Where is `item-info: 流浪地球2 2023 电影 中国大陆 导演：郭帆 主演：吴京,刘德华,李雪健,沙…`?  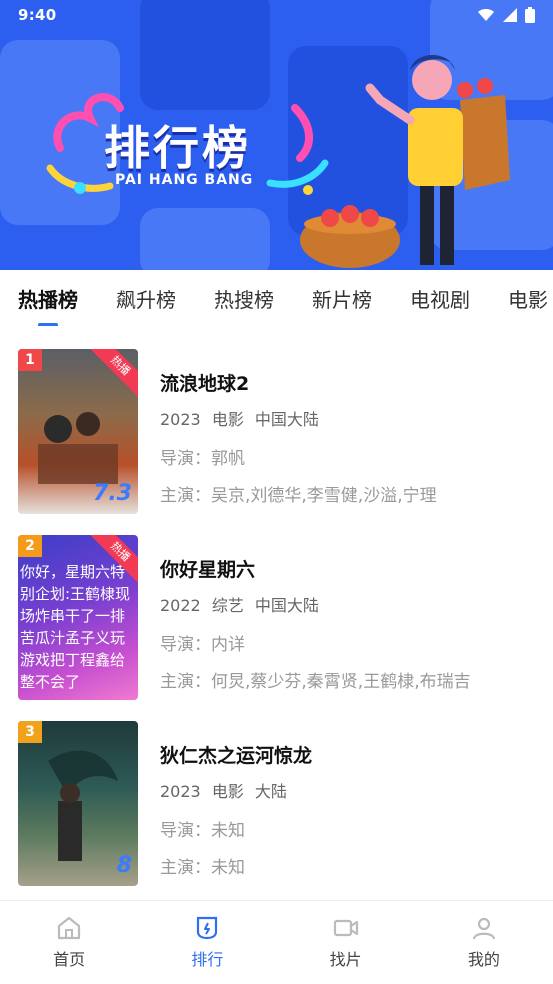 item-info: 流浪地球2 2023 电影 中国大陆 导演：郭帆 主演：吴京,刘德华,李雪健,沙… is located at coordinates (298, 435).